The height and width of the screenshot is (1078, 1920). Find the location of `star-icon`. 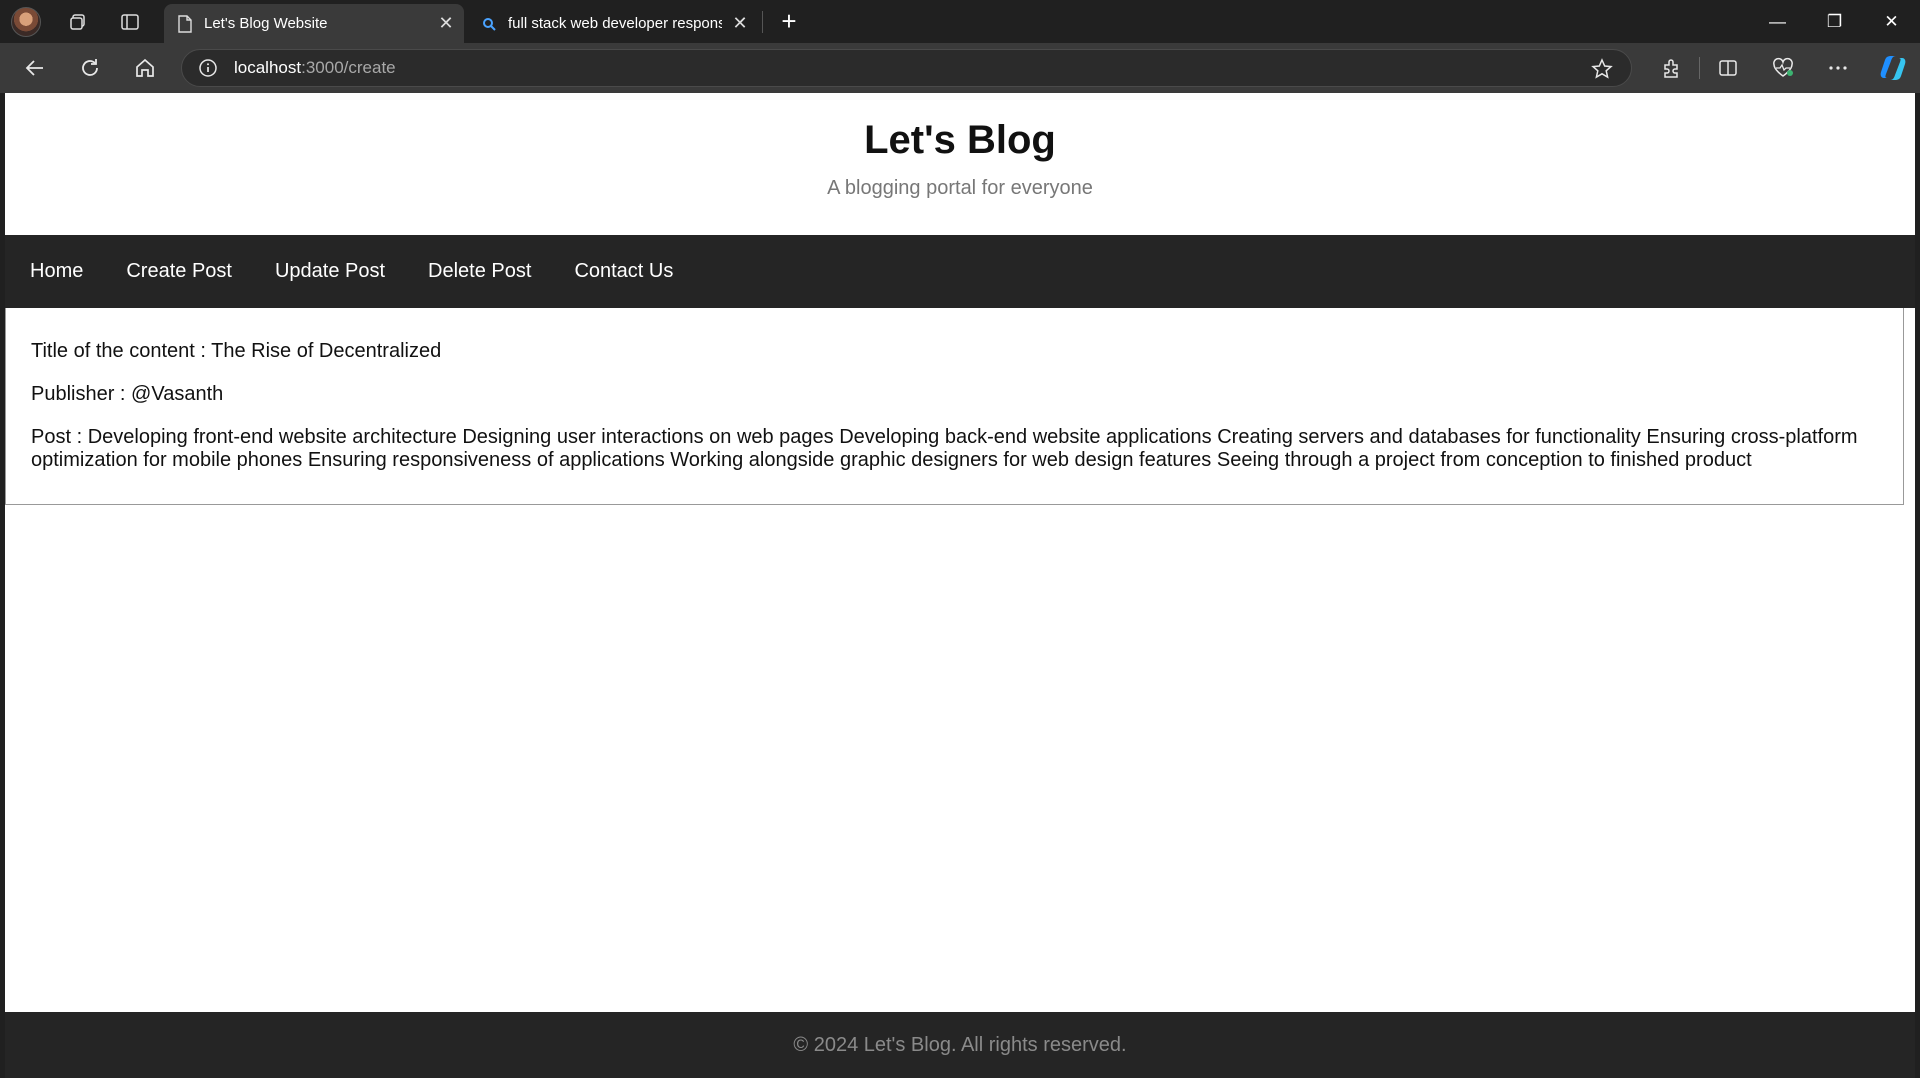

star-icon is located at coordinates (1602, 69).